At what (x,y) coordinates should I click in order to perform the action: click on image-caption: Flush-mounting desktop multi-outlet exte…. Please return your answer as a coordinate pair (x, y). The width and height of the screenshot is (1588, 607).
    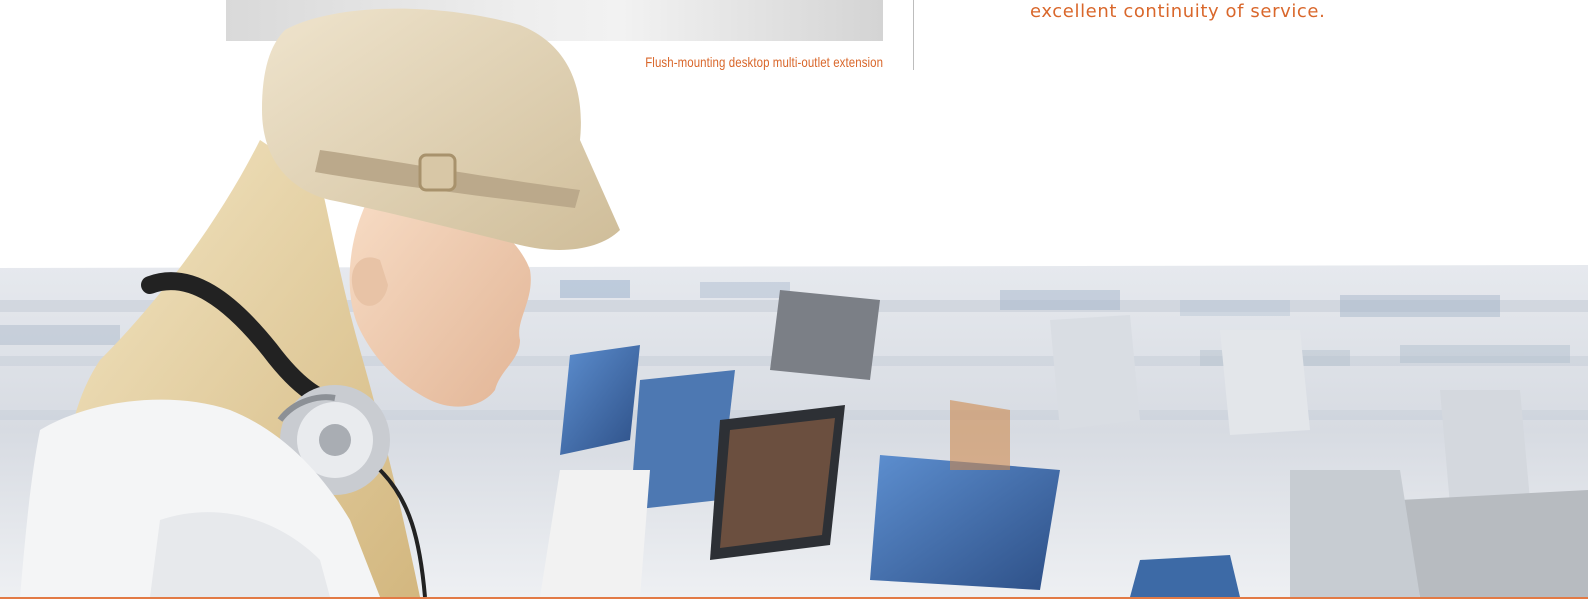
    Looking at the image, I should click on (764, 62).